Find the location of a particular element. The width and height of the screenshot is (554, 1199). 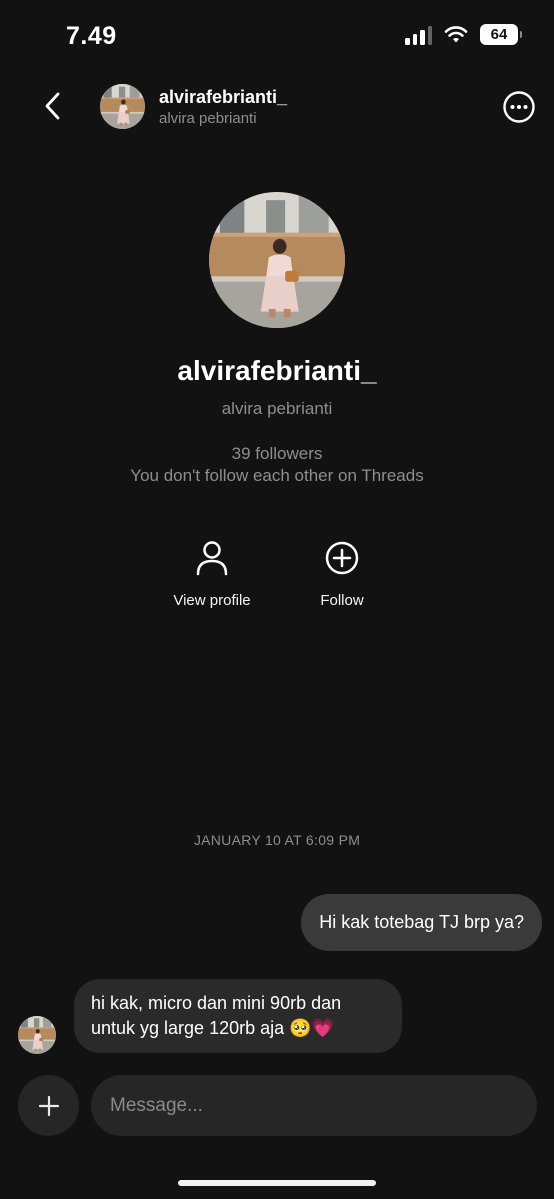

message-timestamp: JANUARY 10 AT 6:09 PM is located at coordinates (277, 840).